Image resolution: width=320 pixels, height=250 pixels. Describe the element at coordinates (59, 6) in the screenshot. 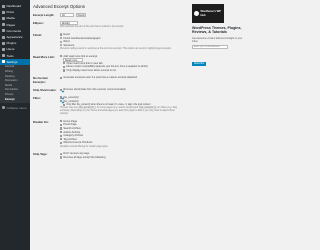

I see `page-title: Advanced Excerpt Options` at that location.